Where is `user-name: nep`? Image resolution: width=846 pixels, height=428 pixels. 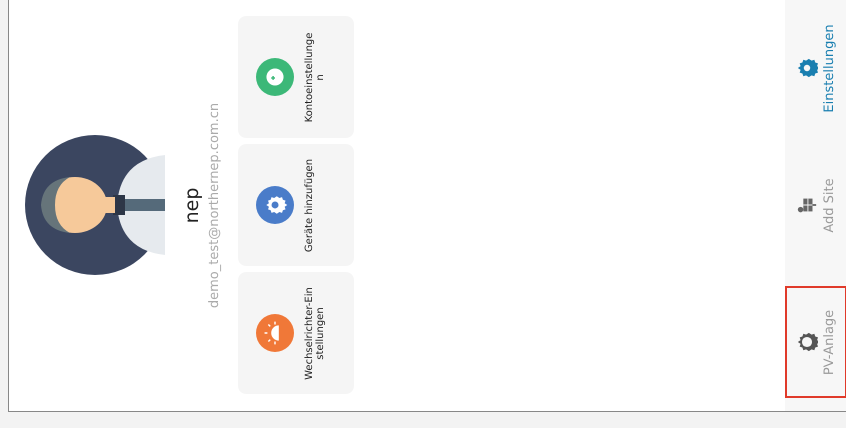
user-name: nep is located at coordinates (192, 206).